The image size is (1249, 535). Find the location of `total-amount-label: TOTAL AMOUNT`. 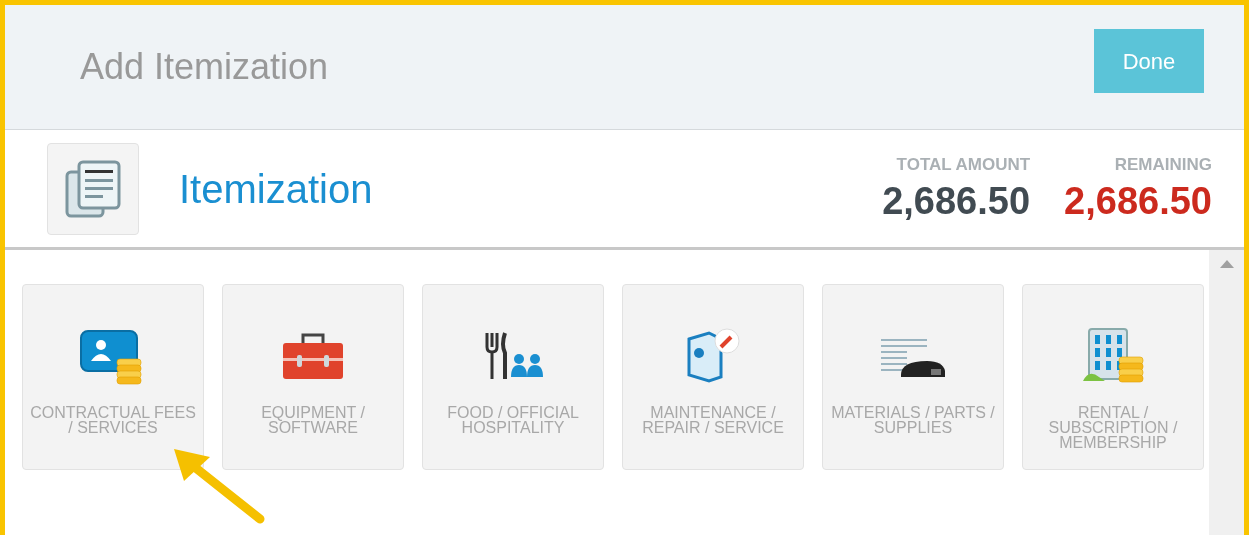

total-amount-label: TOTAL AMOUNT is located at coordinates (963, 165).